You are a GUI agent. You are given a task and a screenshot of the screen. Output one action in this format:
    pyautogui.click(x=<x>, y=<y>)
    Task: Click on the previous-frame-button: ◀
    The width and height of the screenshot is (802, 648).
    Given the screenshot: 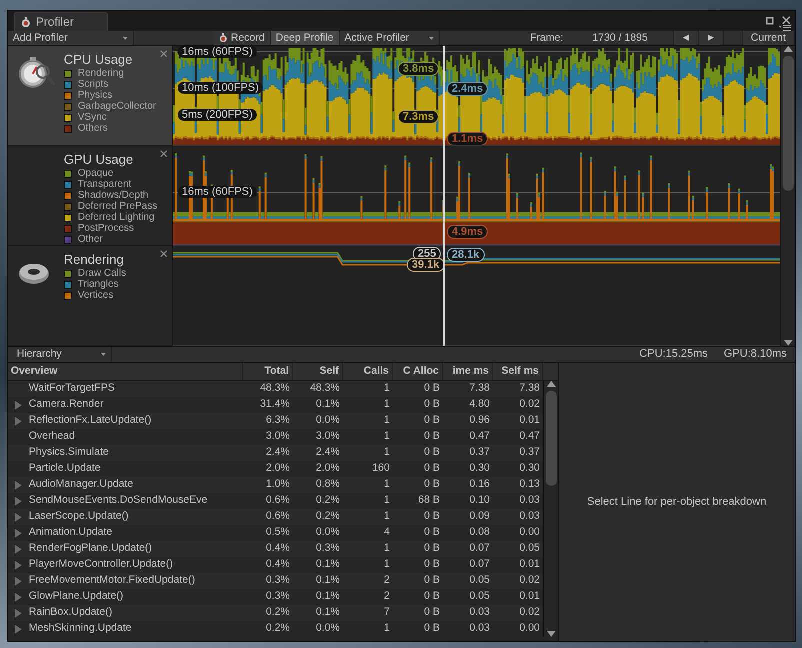 What is the action you would take?
    pyautogui.click(x=685, y=38)
    